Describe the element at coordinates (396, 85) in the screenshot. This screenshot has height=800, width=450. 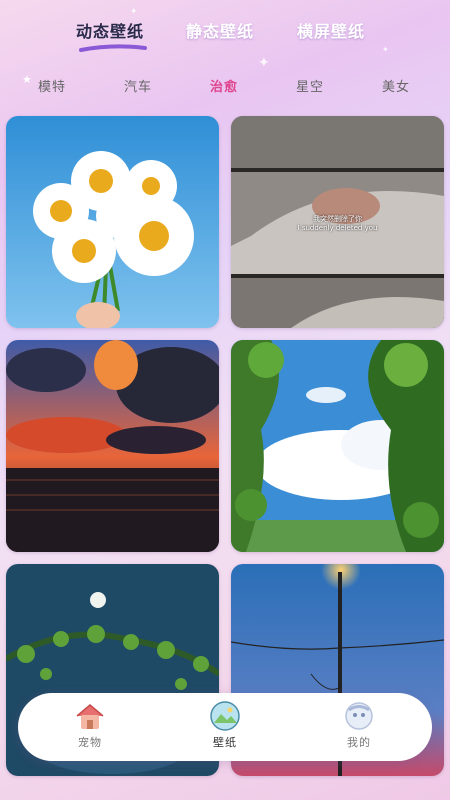
I see `category-beauty: 美女` at that location.